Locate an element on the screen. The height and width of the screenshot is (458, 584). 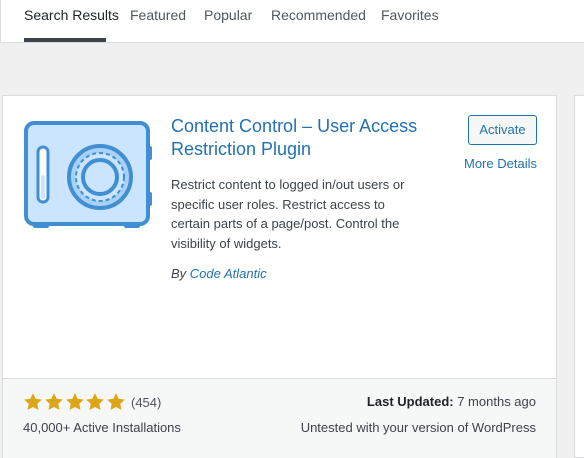
next-plugin-card is located at coordinates (579, 276).